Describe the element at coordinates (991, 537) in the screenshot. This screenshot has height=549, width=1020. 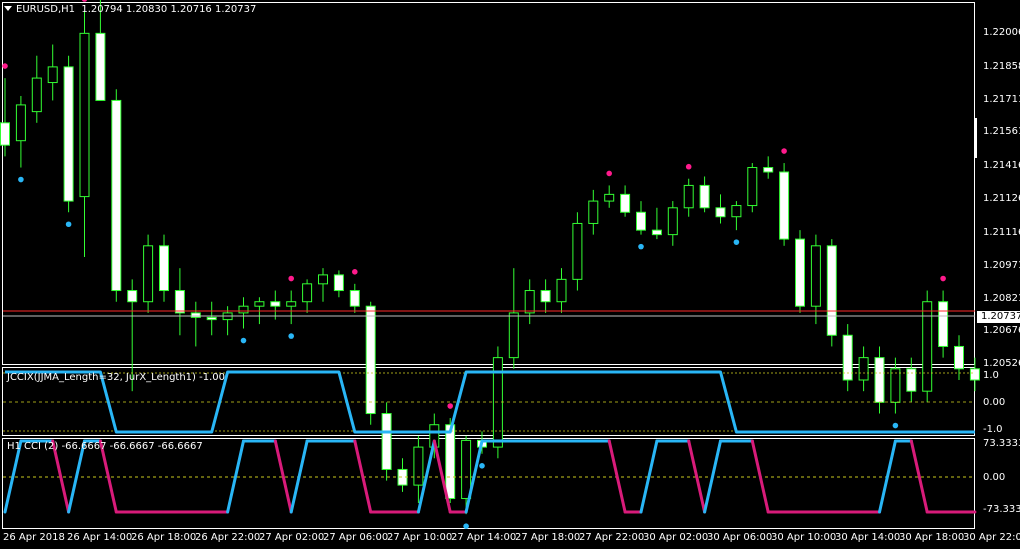
I see `time-tick: 30 Apr 22:00` at that location.